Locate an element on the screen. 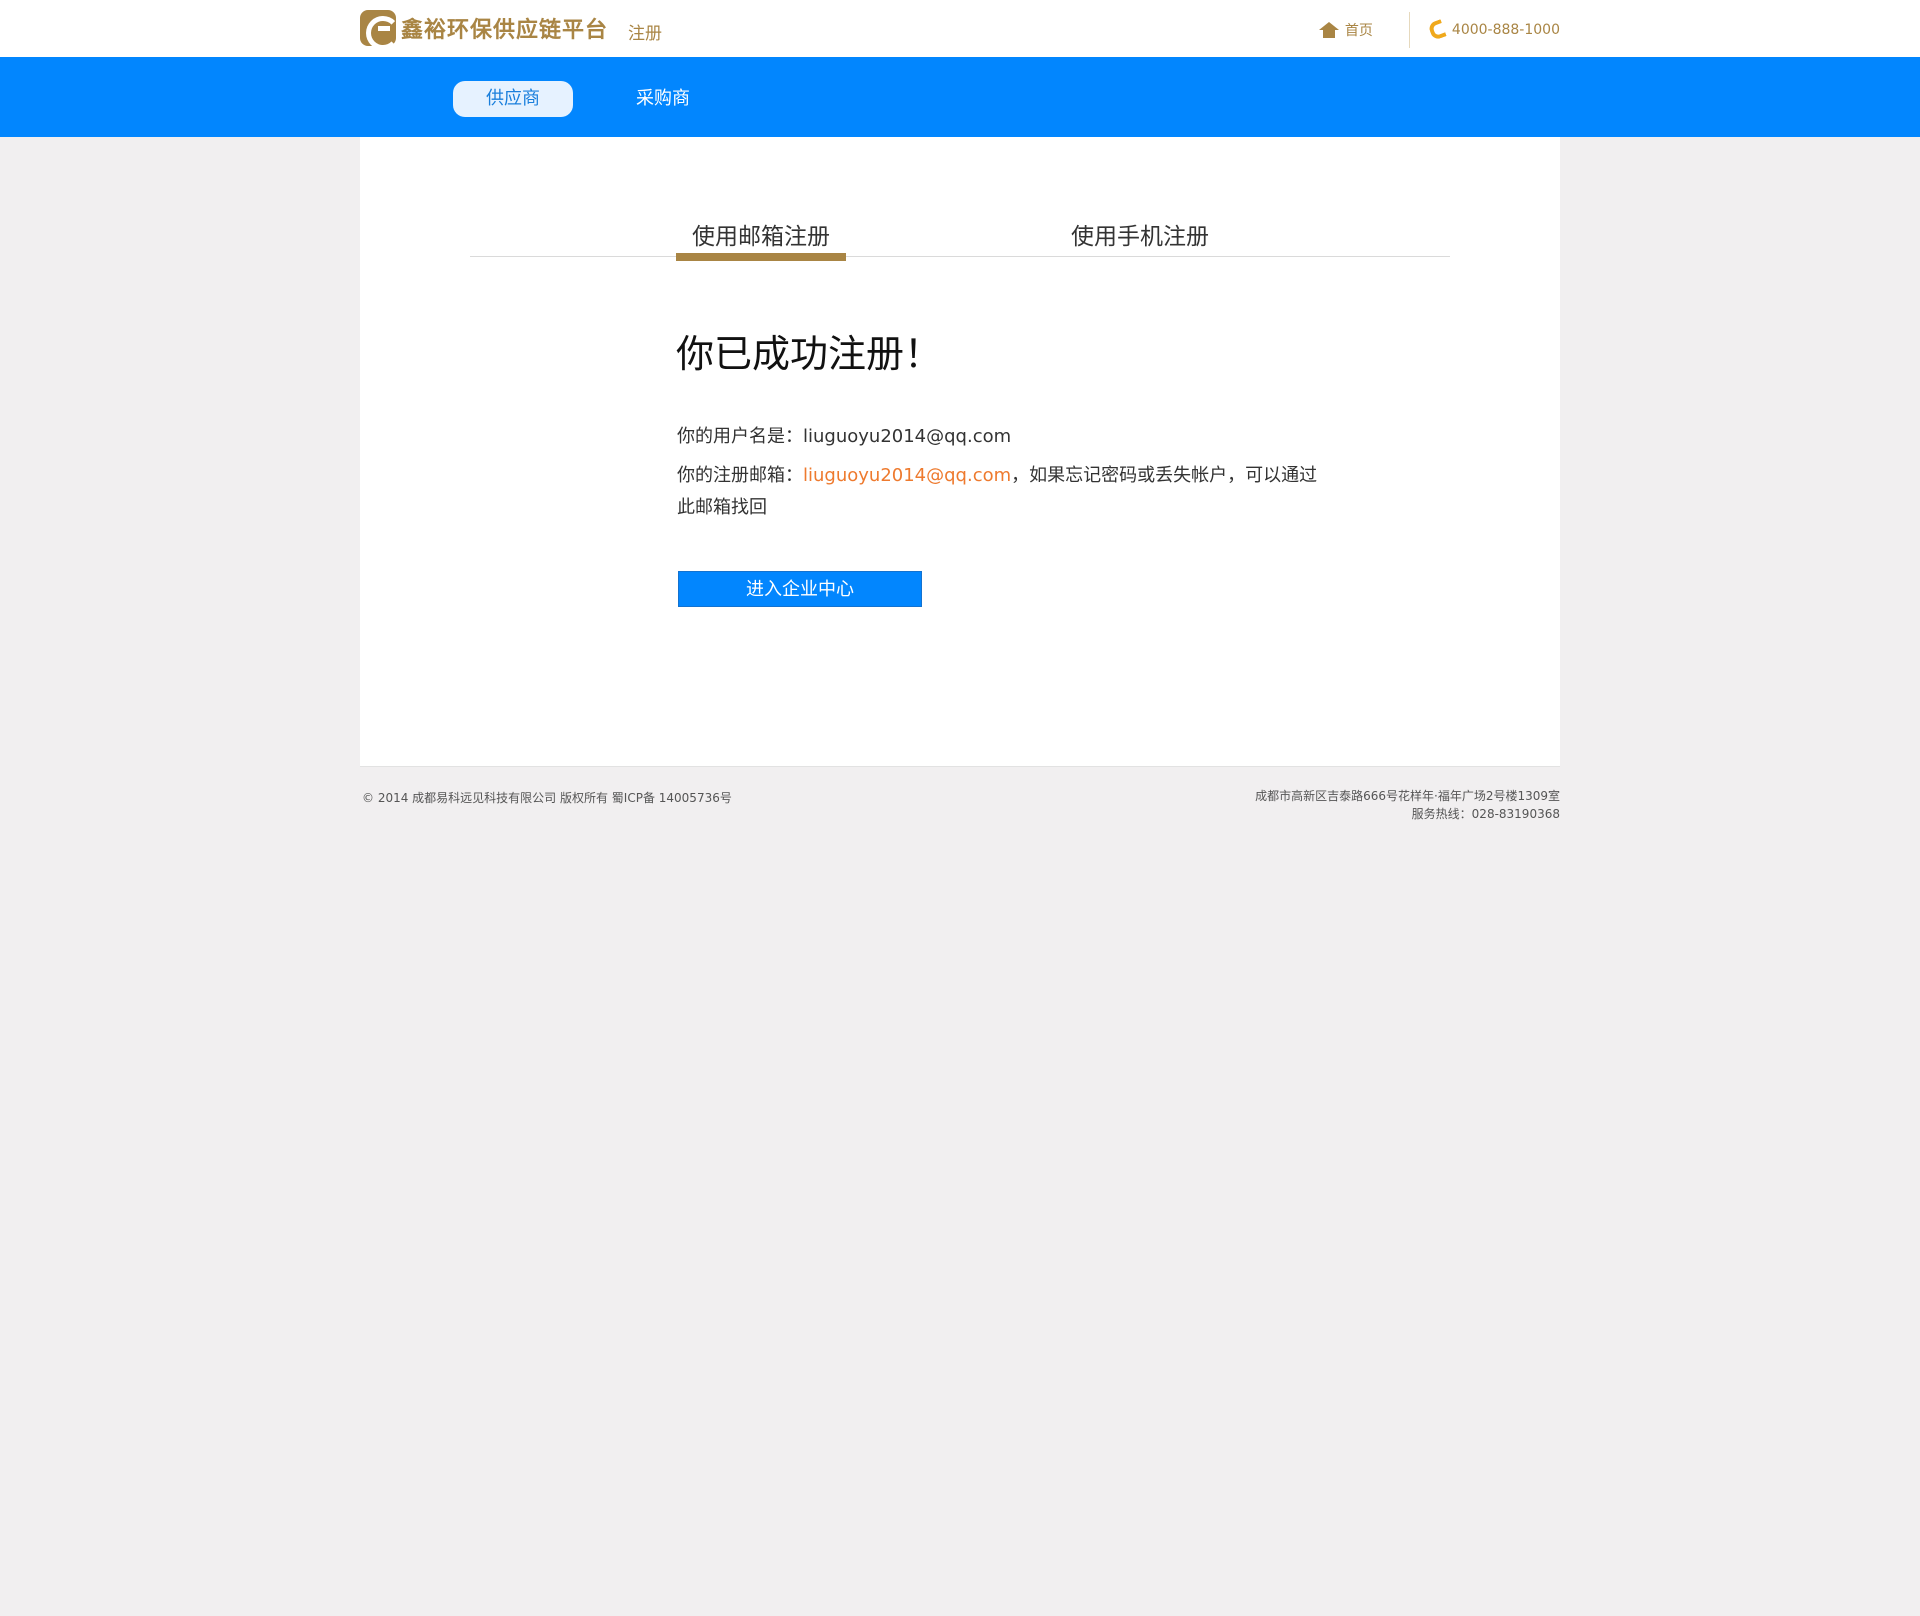 The width and height of the screenshot is (1920, 1616). email-link: liuguoyu2014@qq.com is located at coordinates (907, 475).